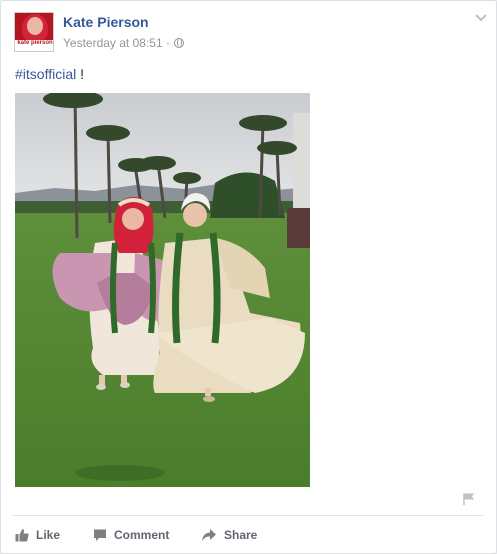 The width and height of the screenshot is (497, 554). What do you see at coordinates (22, 535) in the screenshot?
I see `thumbs-up-icon` at bounding box center [22, 535].